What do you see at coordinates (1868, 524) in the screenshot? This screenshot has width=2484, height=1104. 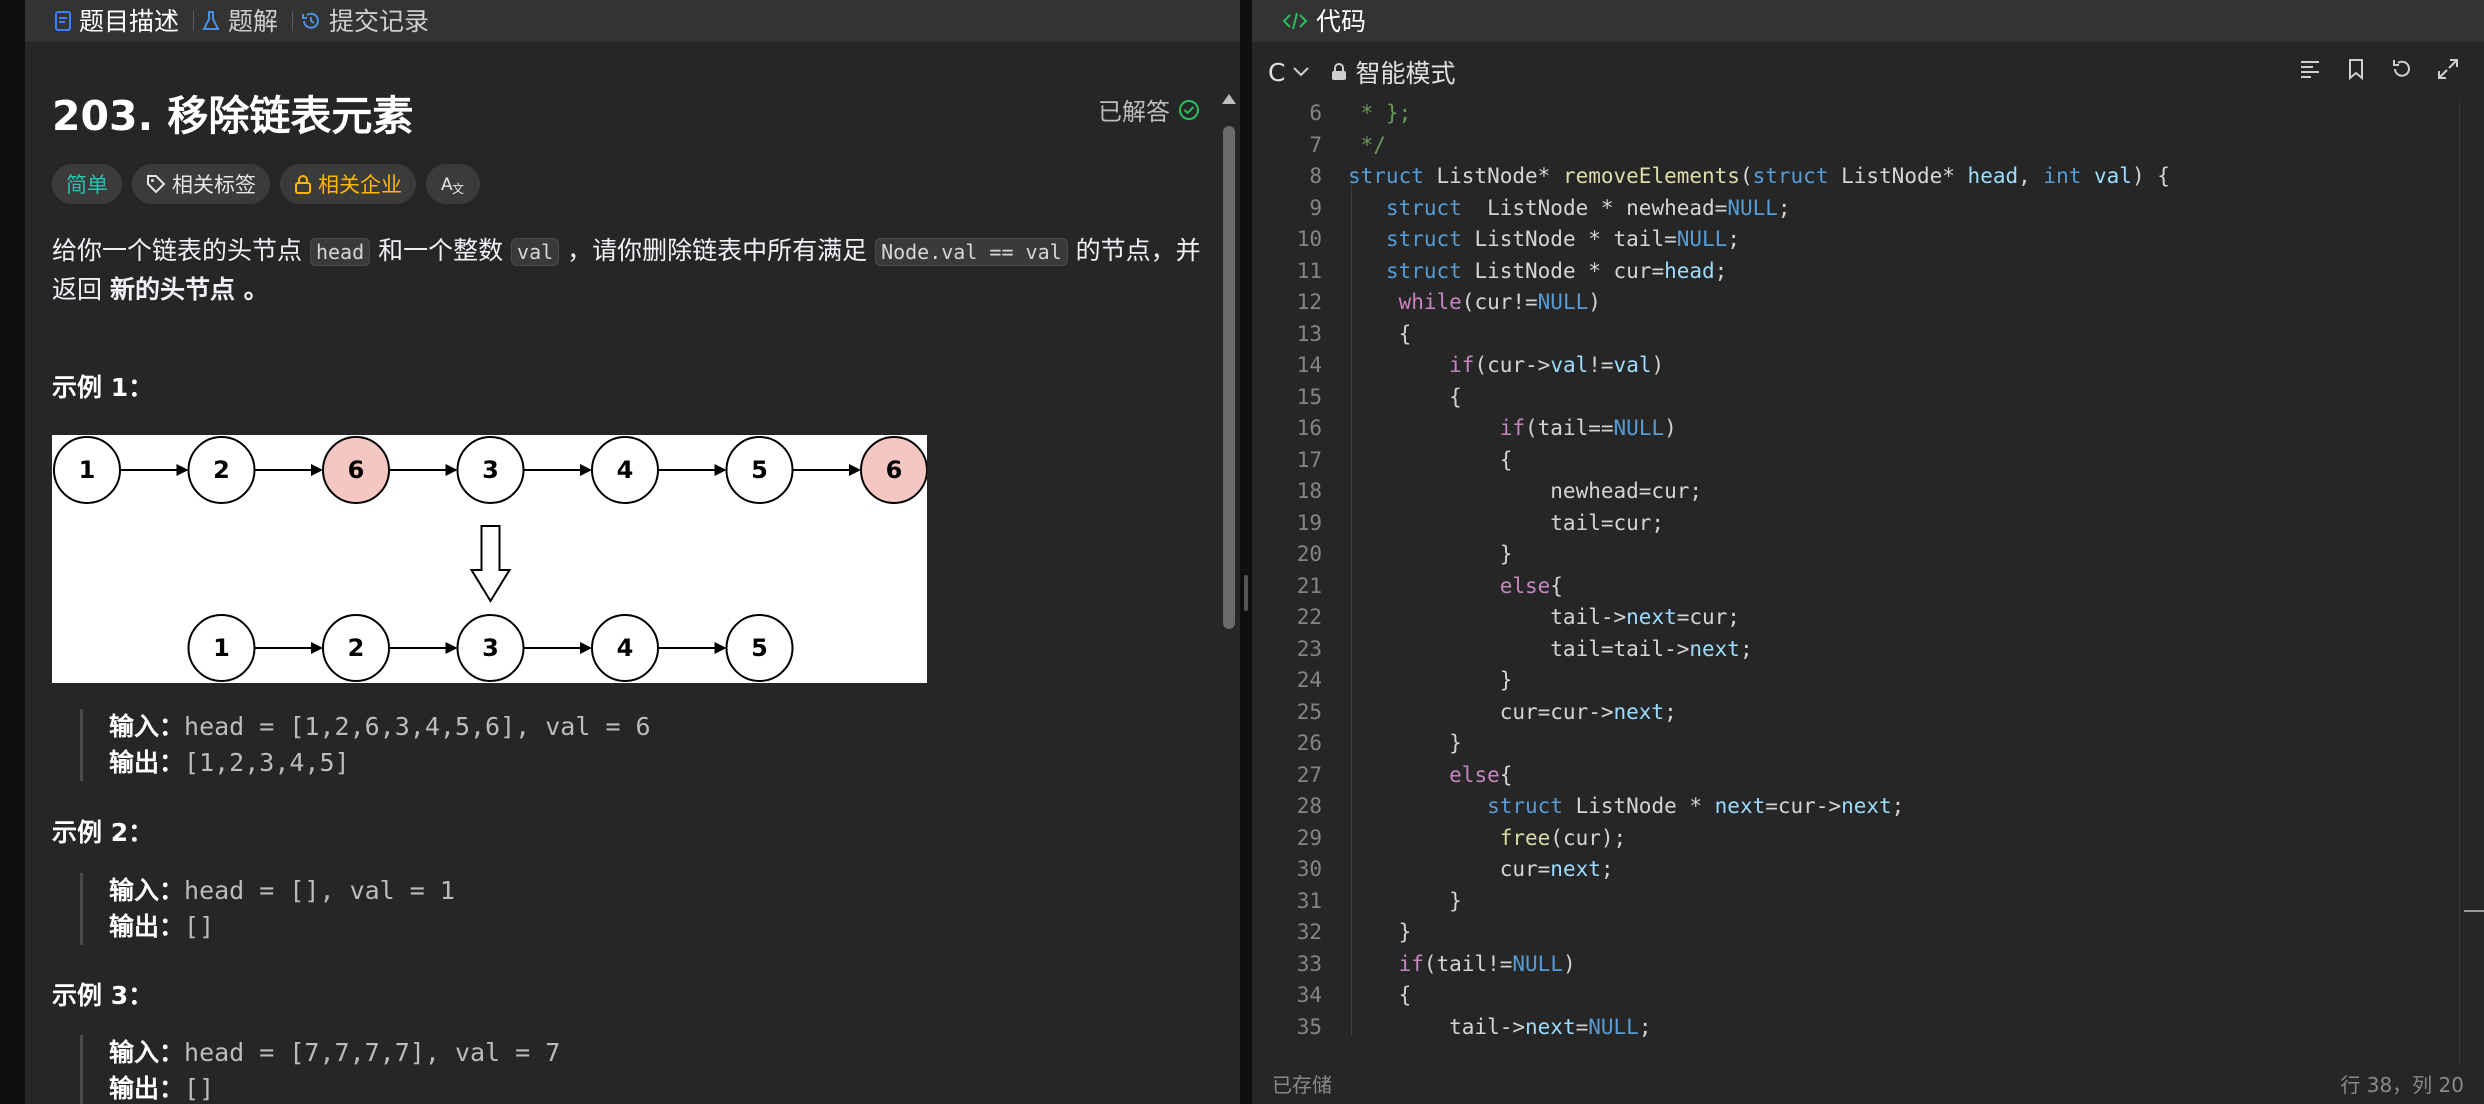 I see `code-line: 19 tail=cur;` at bounding box center [1868, 524].